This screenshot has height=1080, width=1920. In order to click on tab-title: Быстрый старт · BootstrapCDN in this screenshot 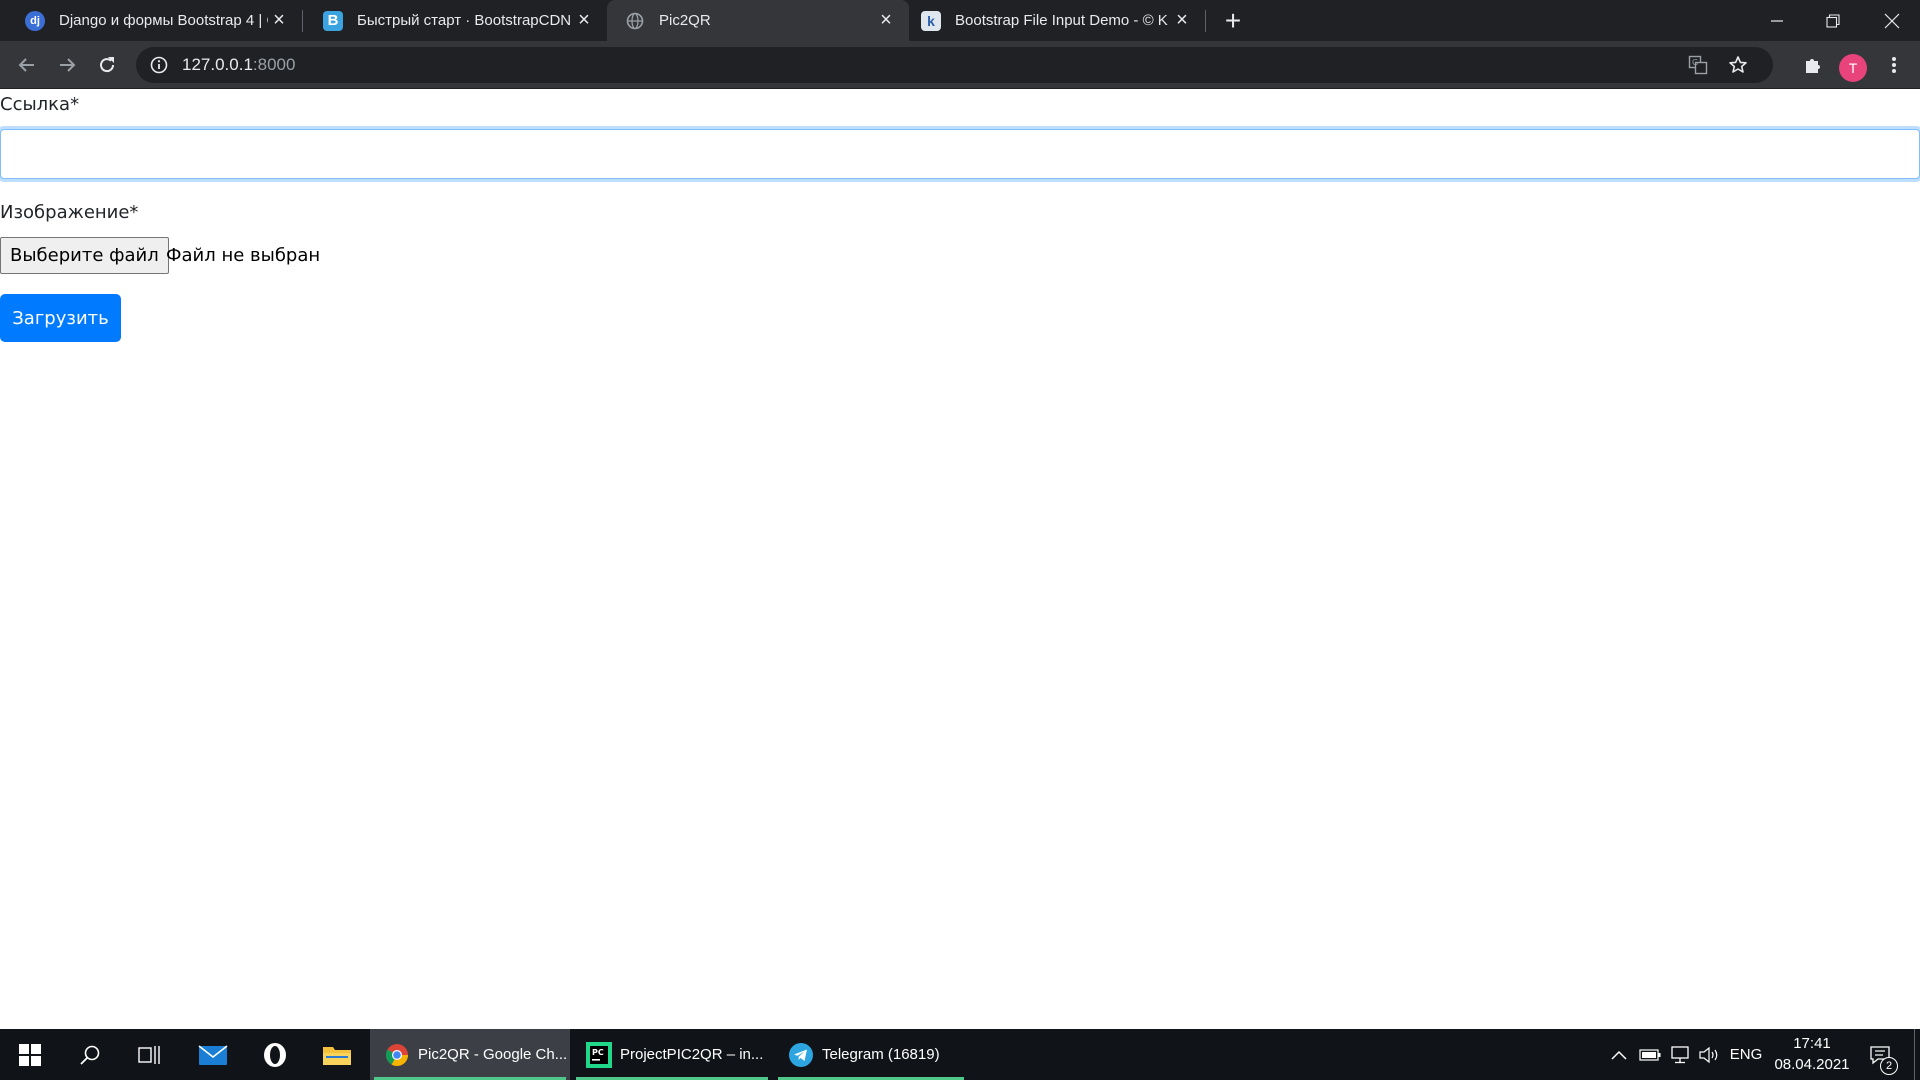, I will do `click(464, 20)`.